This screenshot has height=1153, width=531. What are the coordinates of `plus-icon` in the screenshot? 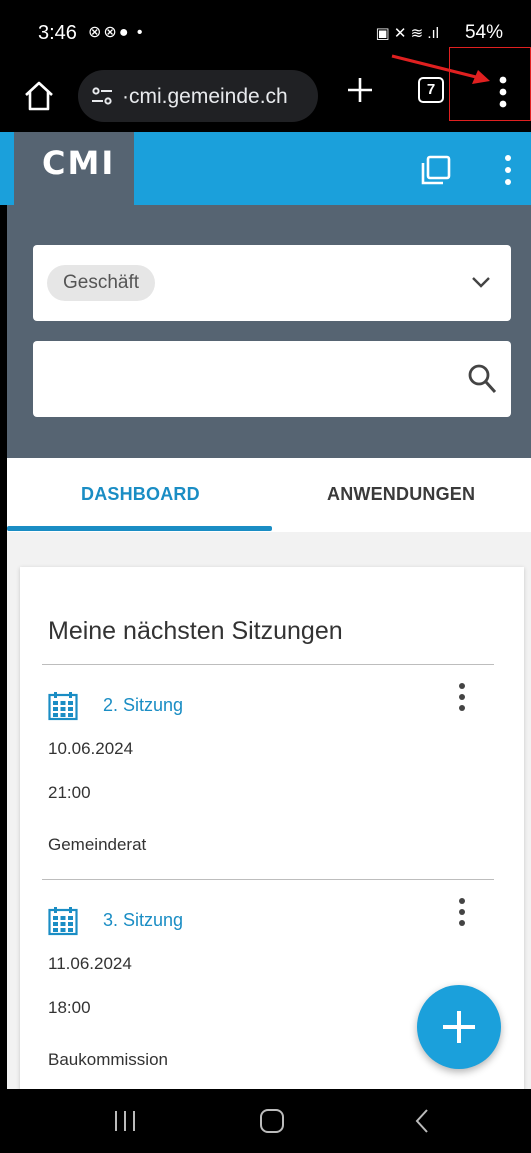 It's located at (459, 1027).